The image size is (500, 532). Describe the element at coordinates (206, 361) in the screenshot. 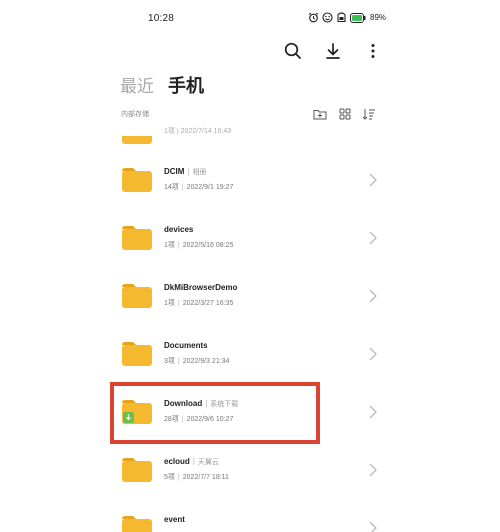

I see `modified-date: 2022/9/3 21:34` at that location.